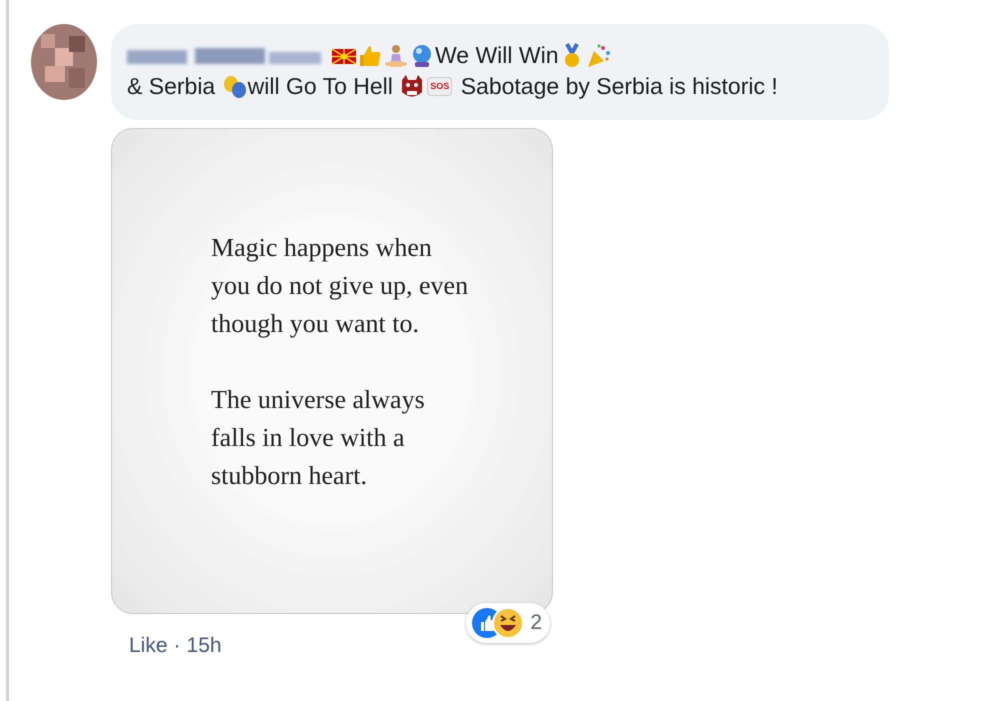 The width and height of the screenshot is (1000, 701). I want to click on quote-text: Magic happens when you do not give up, even though you want to., so click(340, 286).